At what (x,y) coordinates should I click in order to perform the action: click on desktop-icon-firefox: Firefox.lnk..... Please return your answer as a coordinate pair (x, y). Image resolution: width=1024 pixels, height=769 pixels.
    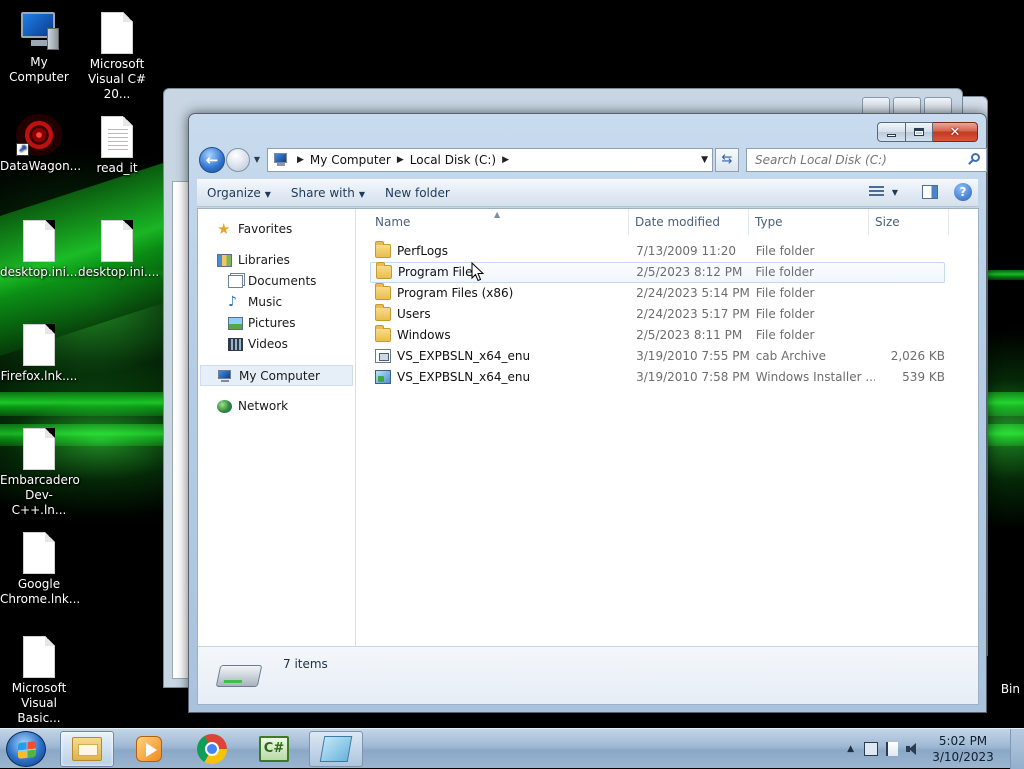
    Looking at the image, I should click on (39, 354).